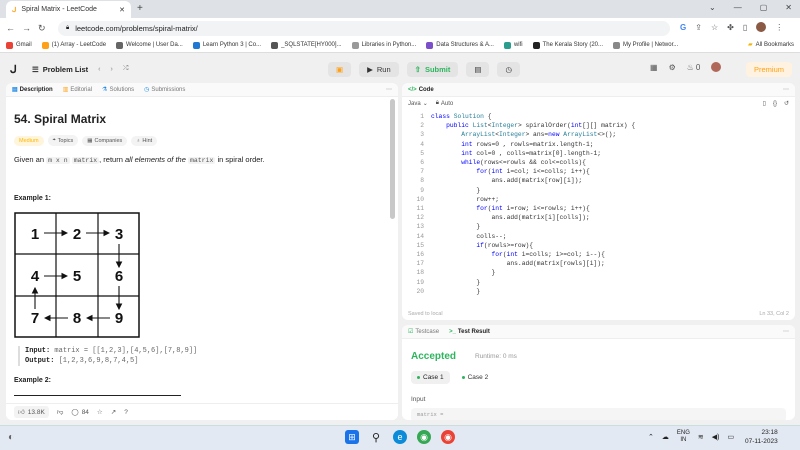 The width and height of the screenshot is (800, 450). What do you see at coordinates (701, 437) in the screenshot?
I see `wifi-icon: ≋` at bounding box center [701, 437].